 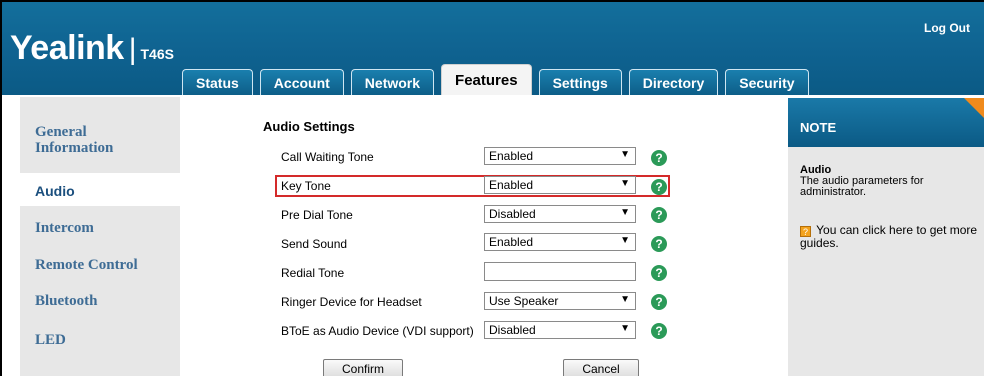 What do you see at coordinates (560, 330) in the screenshot?
I see `btoe-audio-device-select: Disabled ▼` at bounding box center [560, 330].